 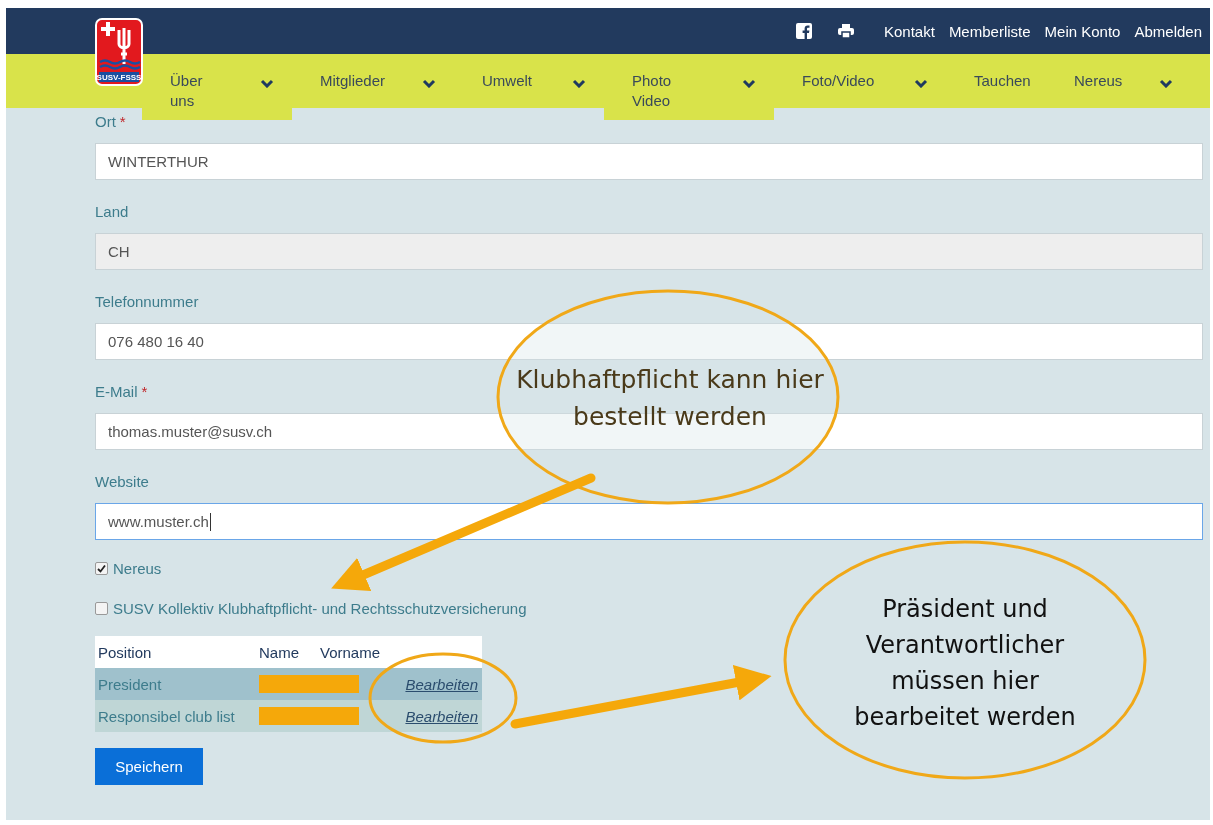 I want to click on top-nav-link: Mein Konto, so click(x=1082, y=31).